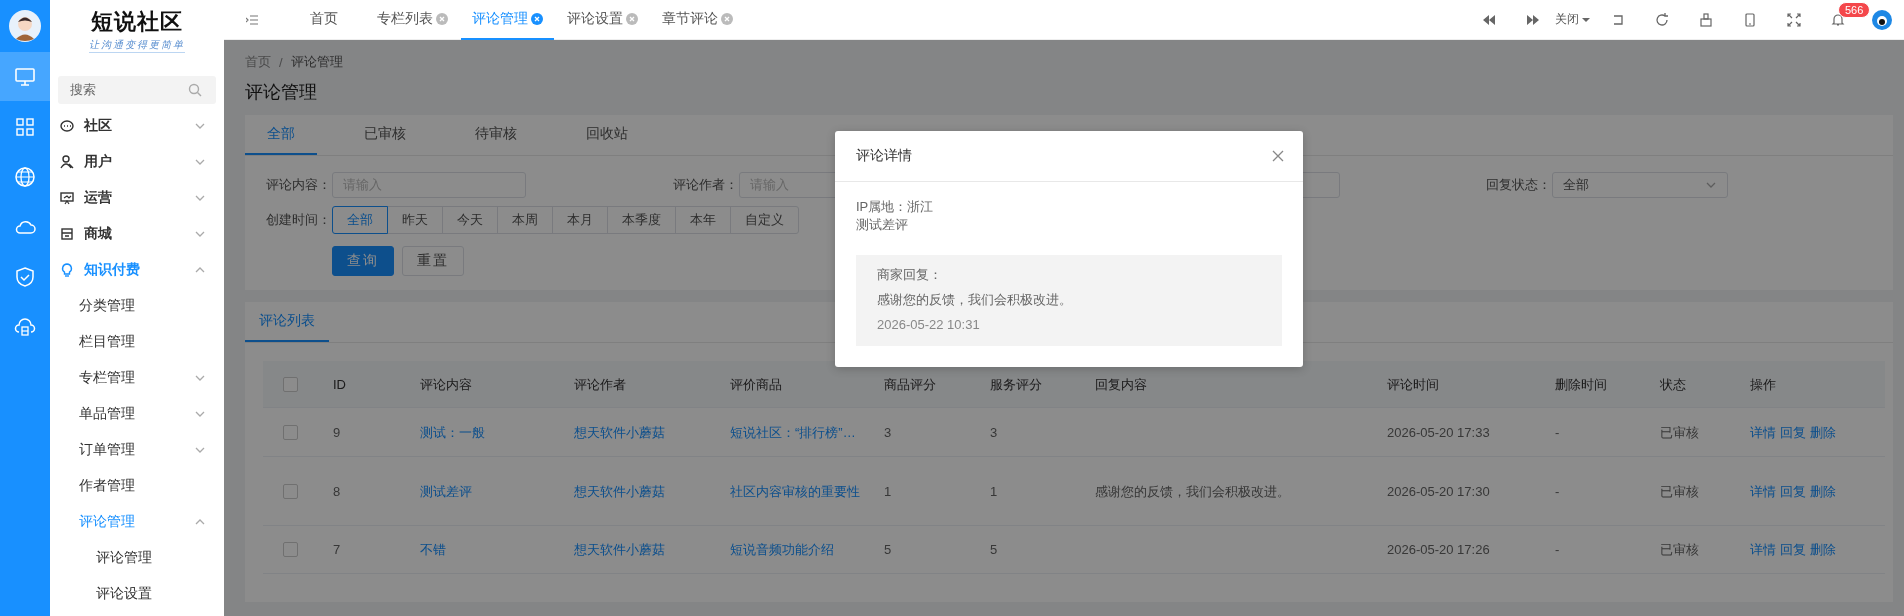 This screenshot has height=616, width=1904. What do you see at coordinates (641, 220) in the screenshot?
I see `date-option: 本季度` at bounding box center [641, 220].